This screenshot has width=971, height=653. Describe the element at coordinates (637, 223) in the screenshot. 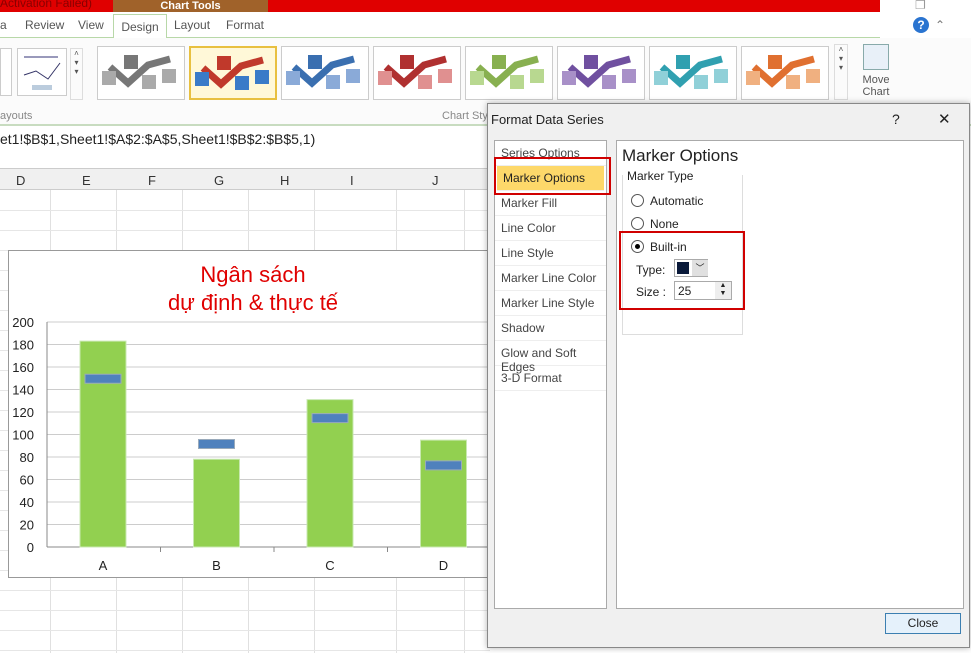

I see `radio-none` at that location.